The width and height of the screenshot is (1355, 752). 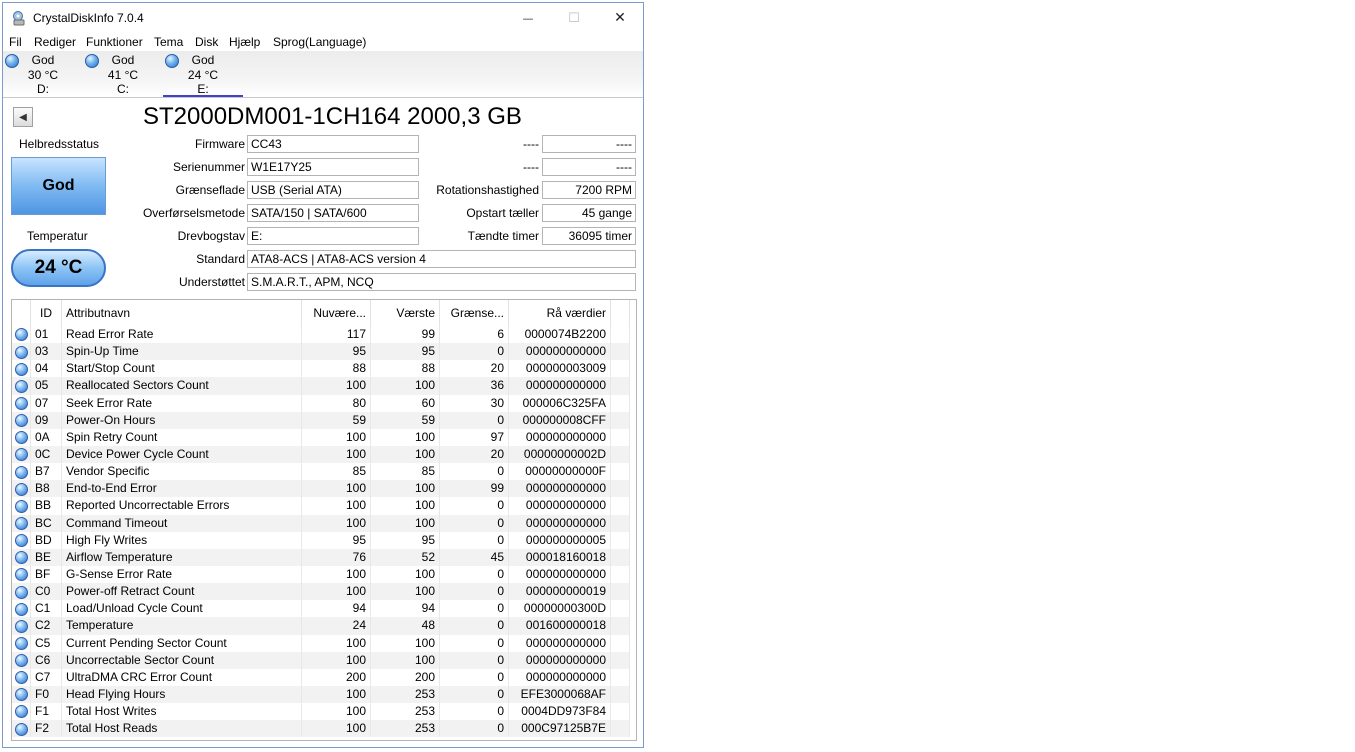 I want to click on table-row: BD High Fly Writes 95 95 0 000000000005, so click(x=321, y=540).